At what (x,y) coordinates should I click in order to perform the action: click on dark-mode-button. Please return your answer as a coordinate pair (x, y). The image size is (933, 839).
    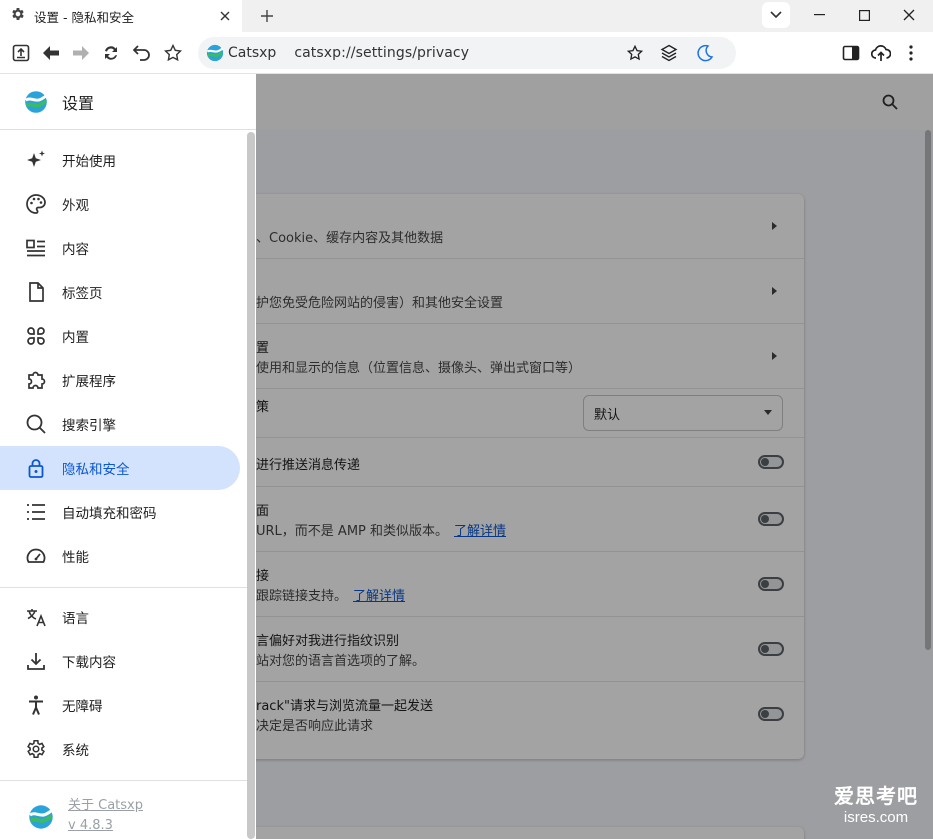
    Looking at the image, I should click on (705, 53).